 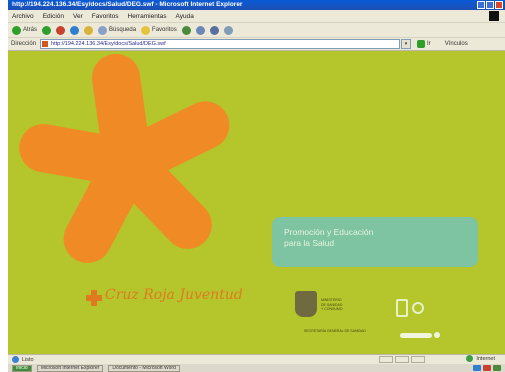 I want to click on promo-line-2: para la Salud, so click(x=309, y=243).